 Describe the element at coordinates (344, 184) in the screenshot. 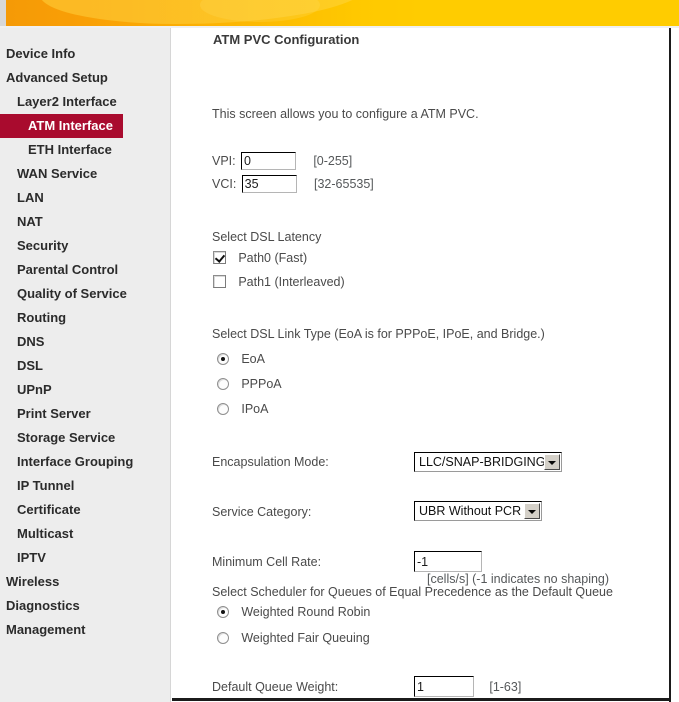

I see `vci-range-hint: [32-65535]` at that location.